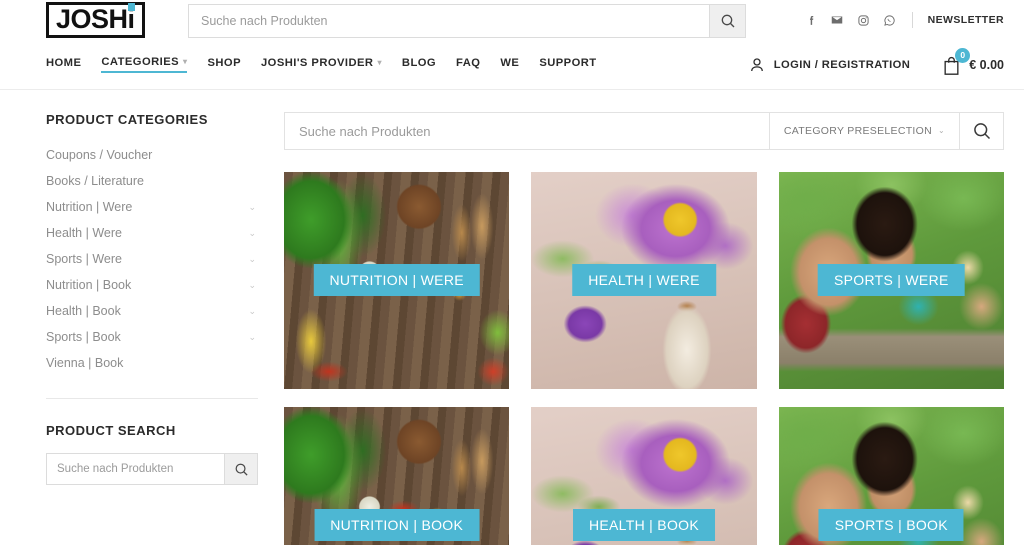 The width and height of the screenshot is (1024, 545). Describe the element at coordinates (842, 65) in the screenshot. I see `login-registration-label: LOGIN / REGISTRATION` at that location.